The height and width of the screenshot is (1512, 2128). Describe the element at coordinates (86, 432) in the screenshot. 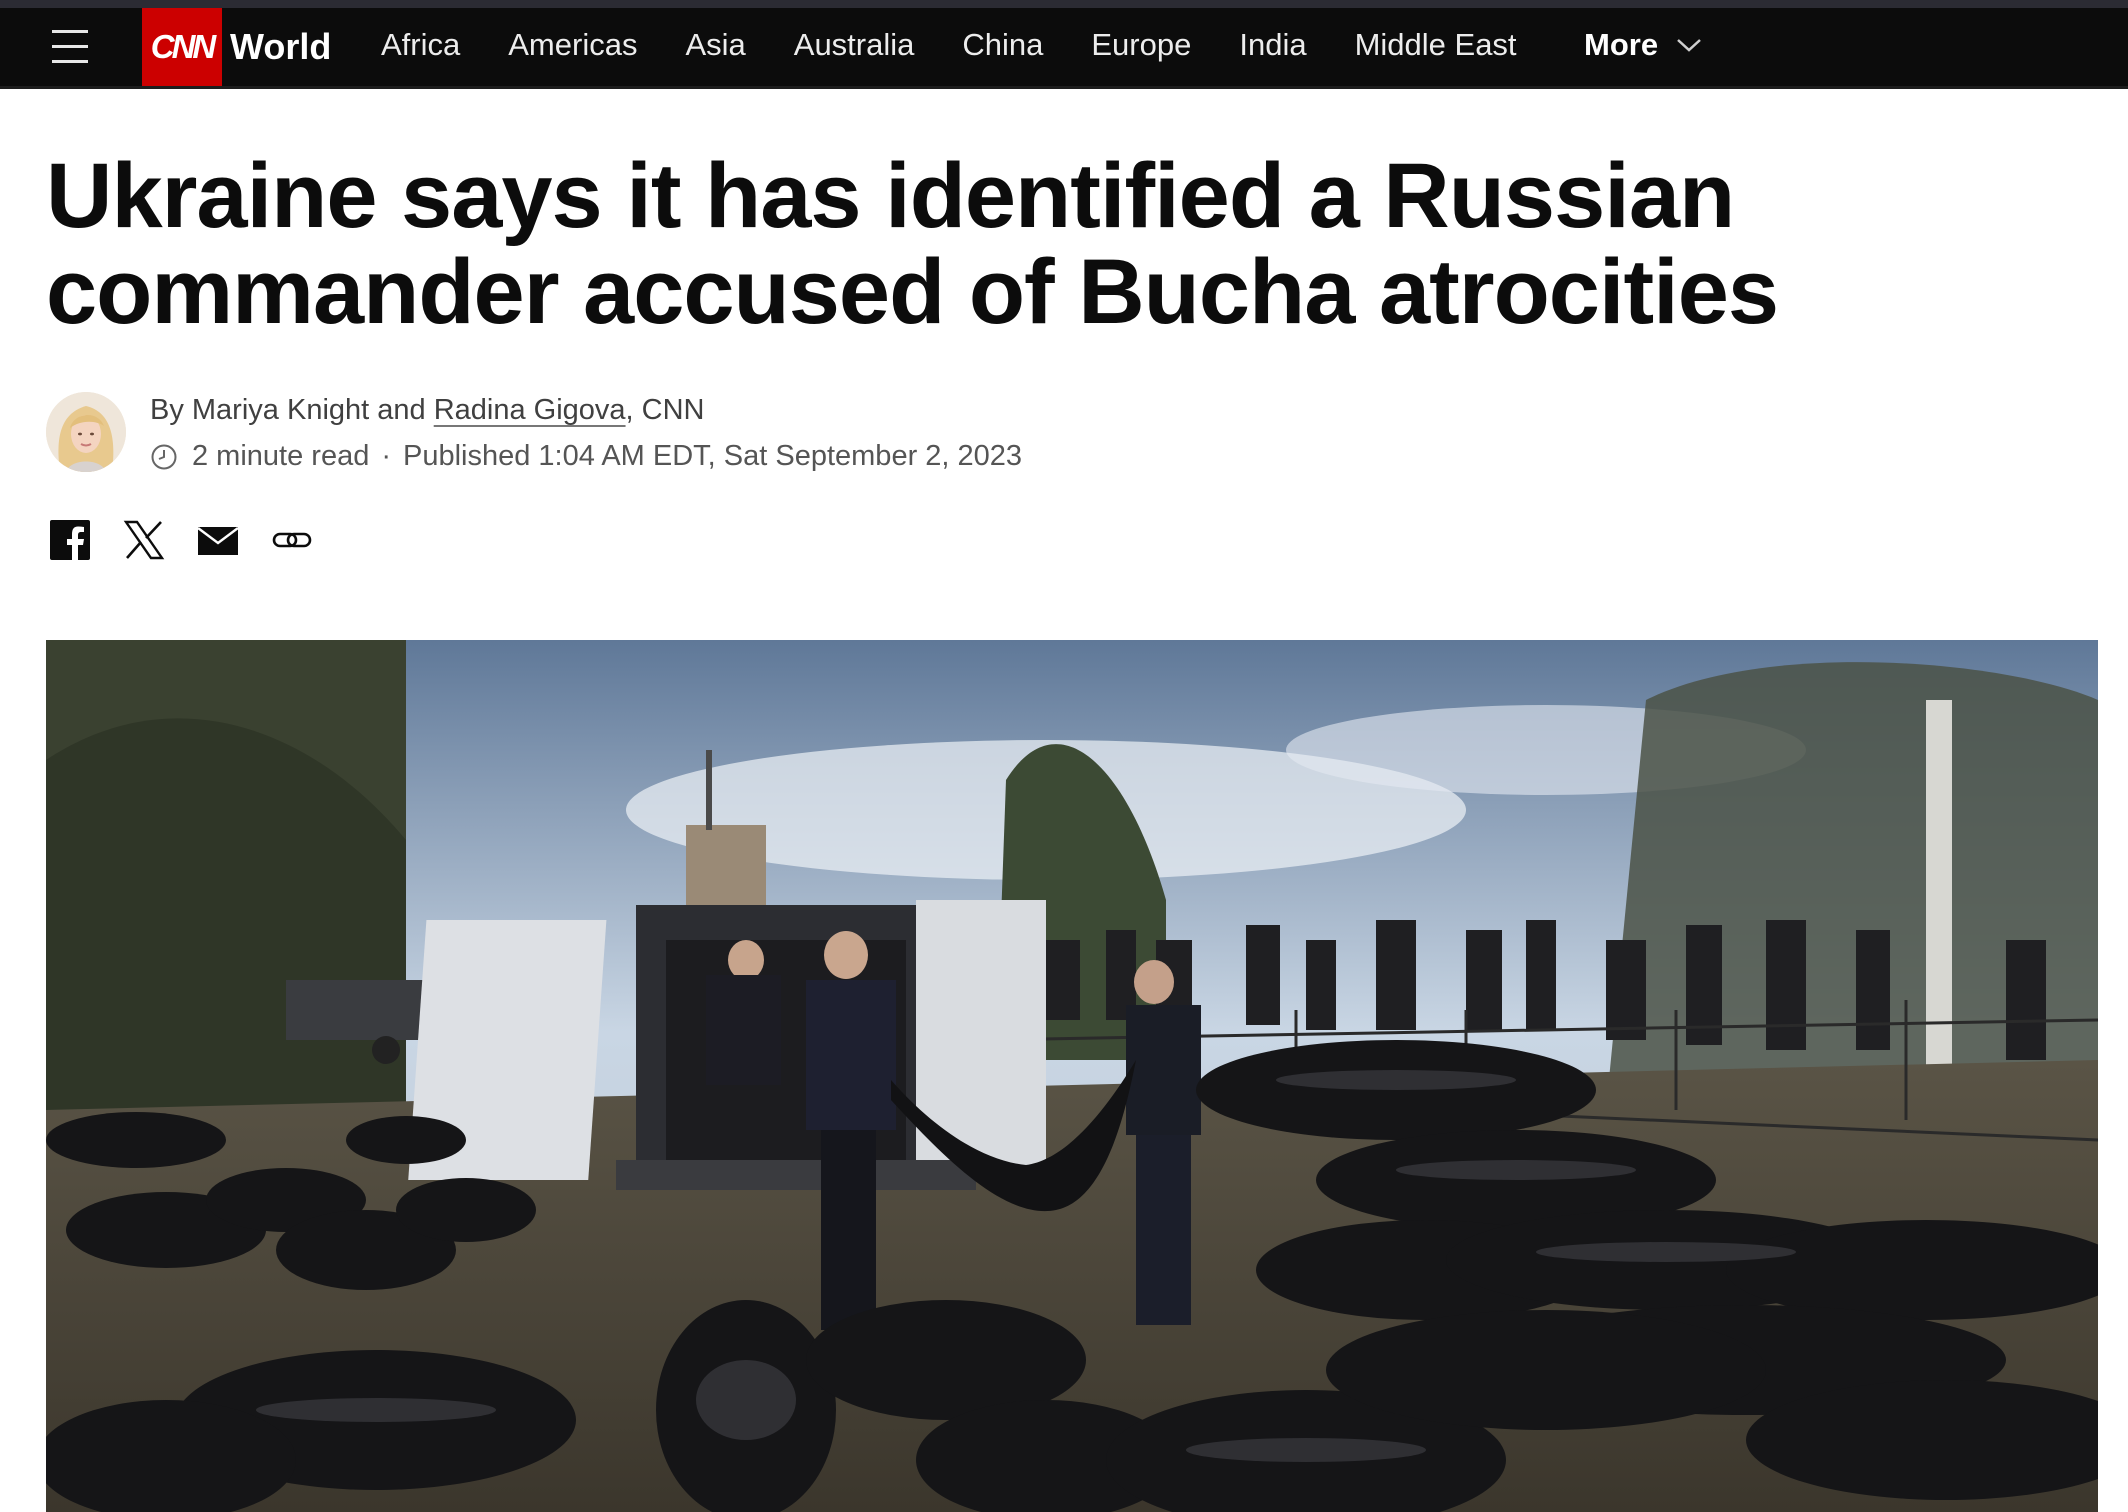

I see `author-avatar` at that location.